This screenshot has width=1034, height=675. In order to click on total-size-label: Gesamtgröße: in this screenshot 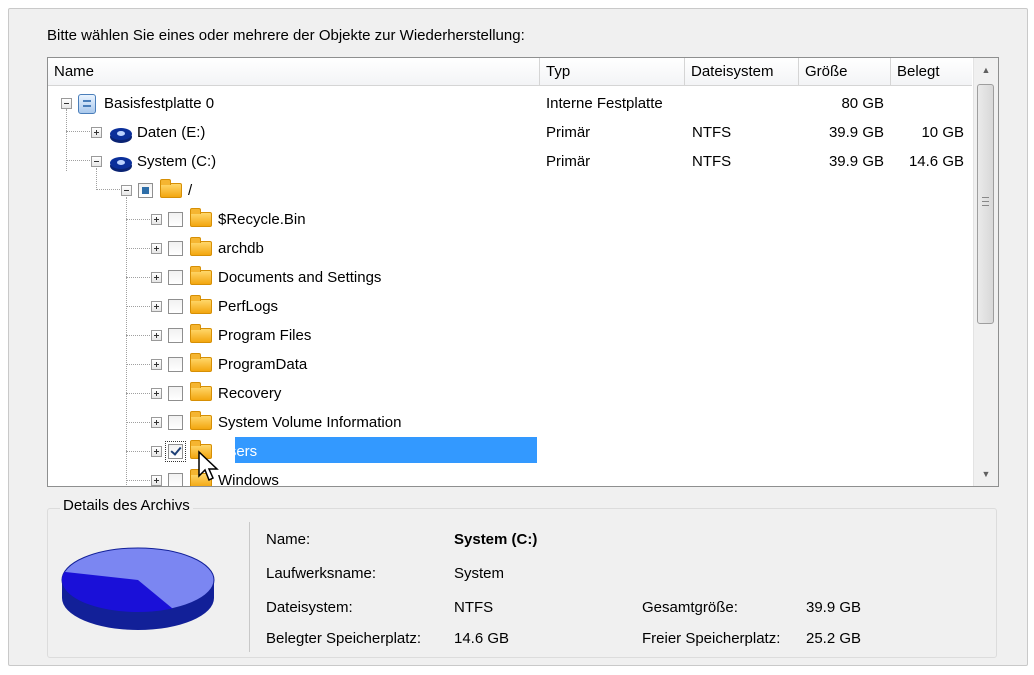, I will do `click(690, 607)`.